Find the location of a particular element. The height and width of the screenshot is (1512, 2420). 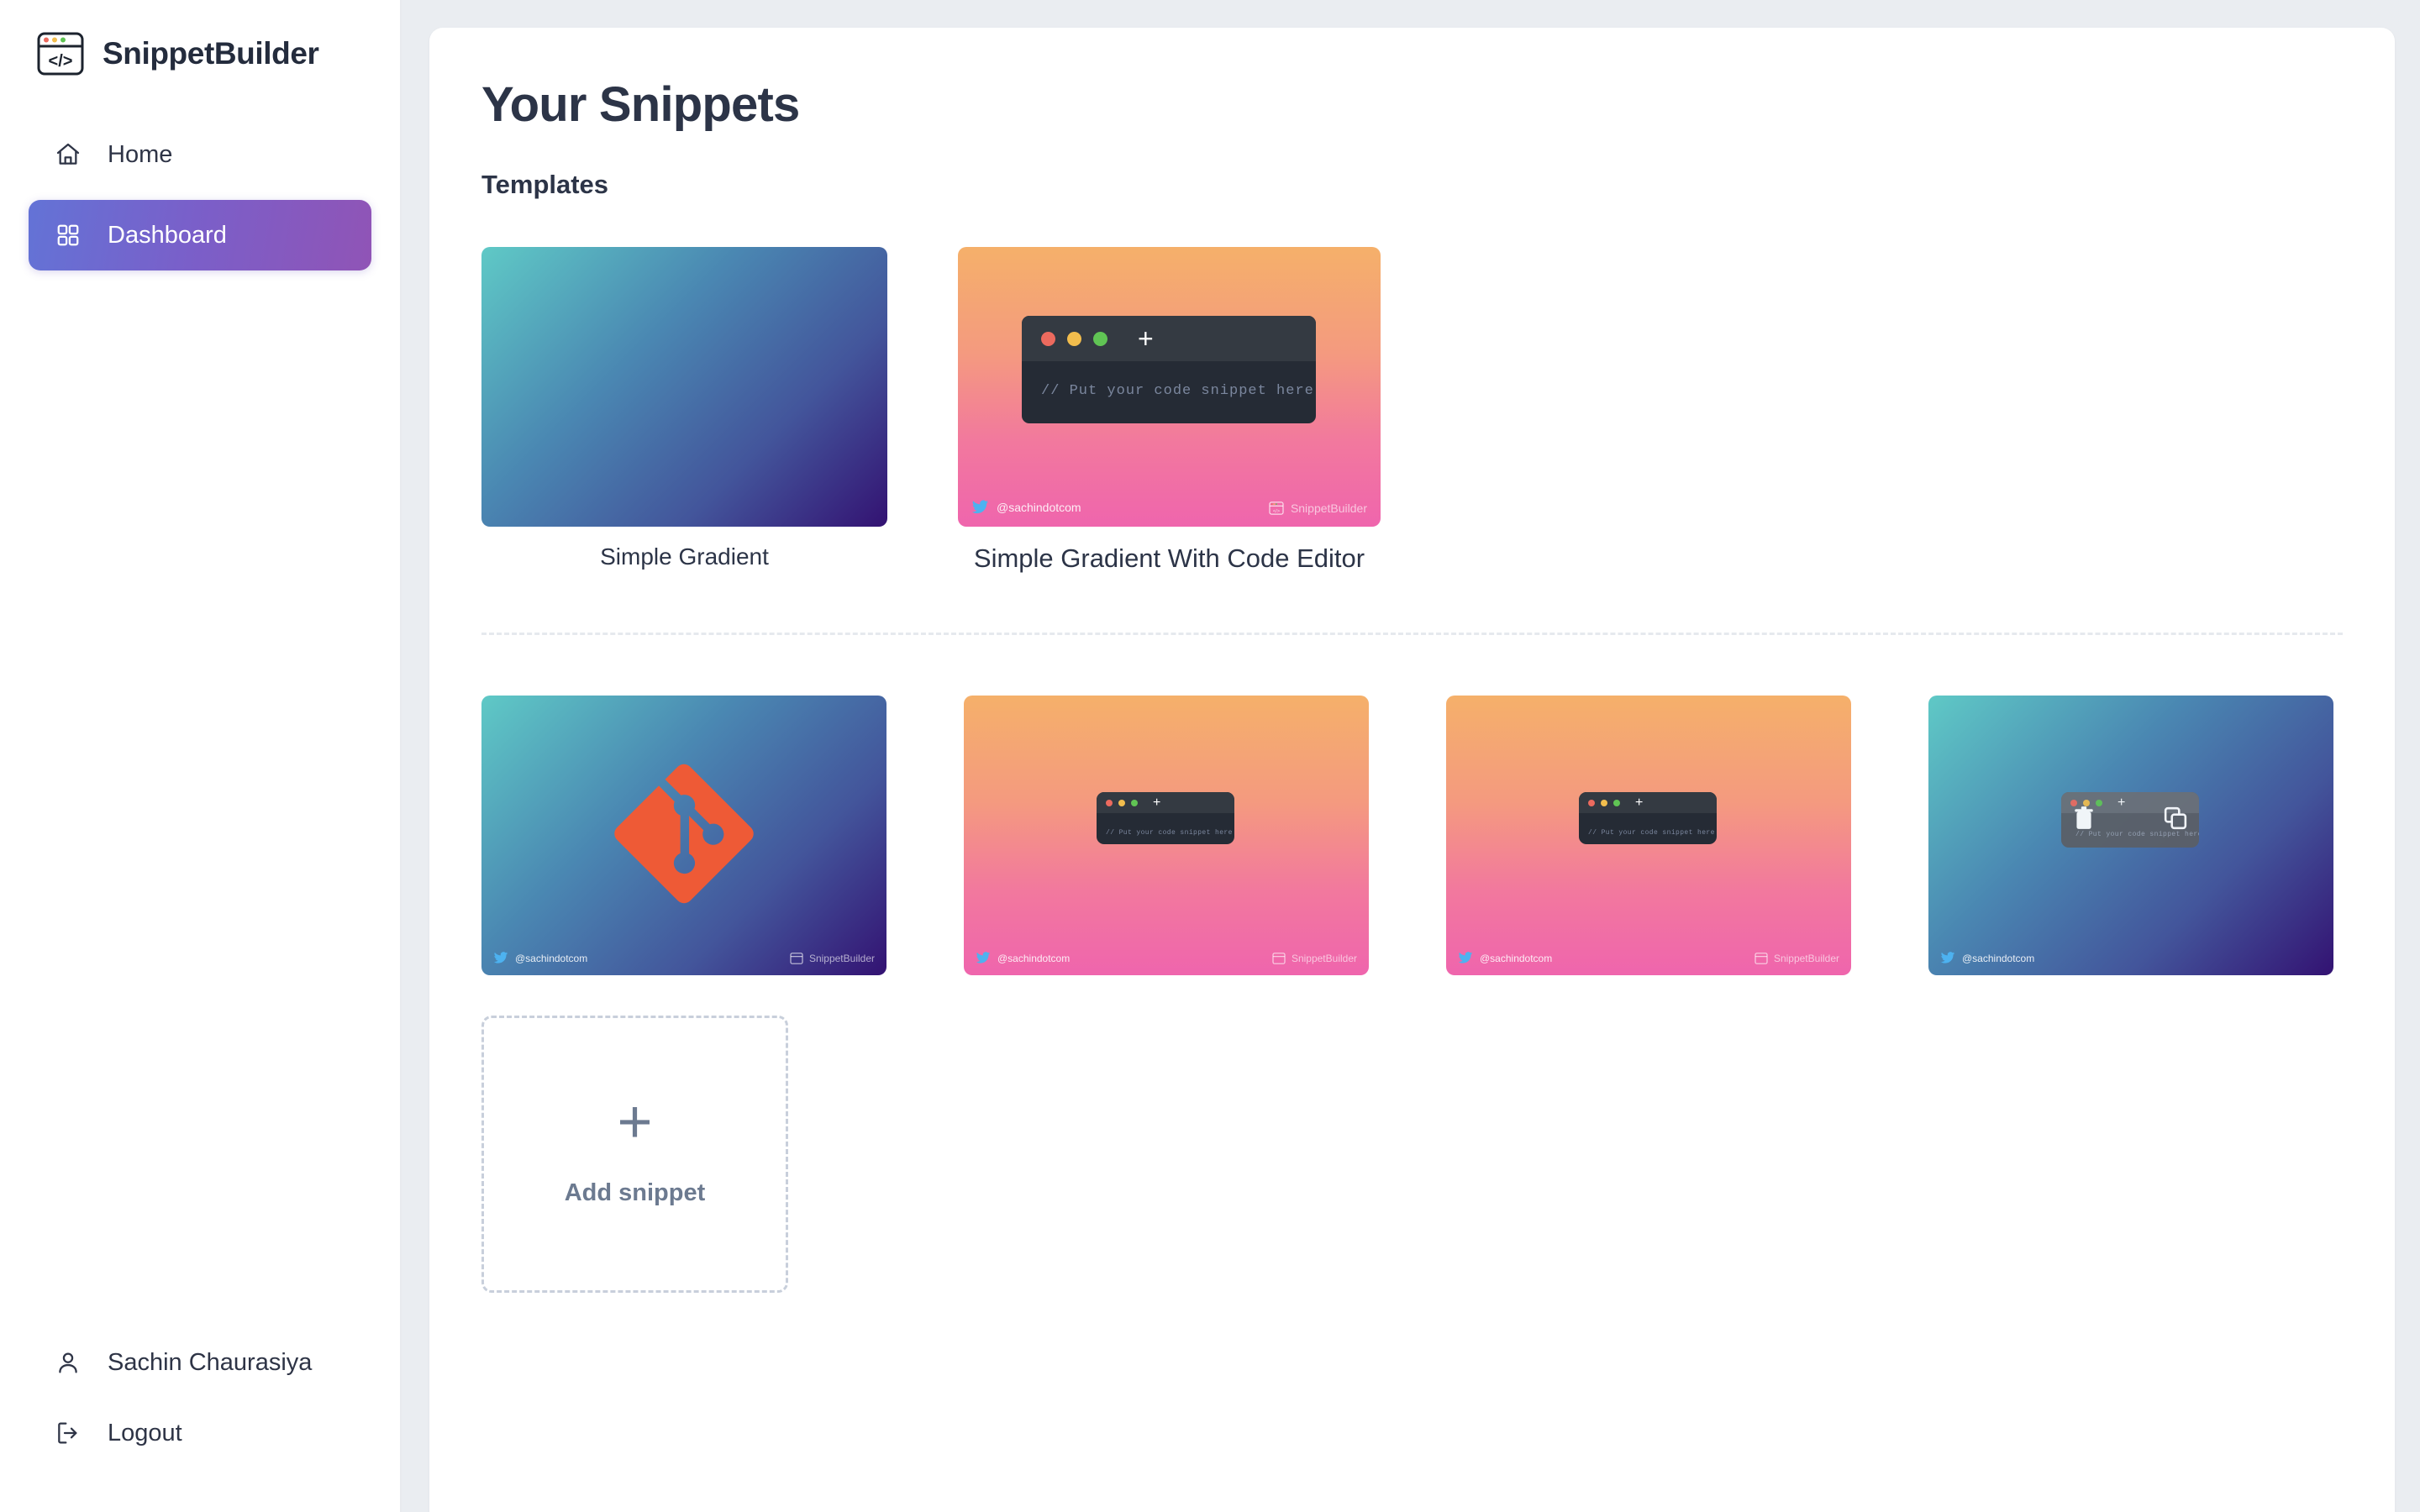

add-snippet-label: Add snippet is located at coordinates (635, 1192).